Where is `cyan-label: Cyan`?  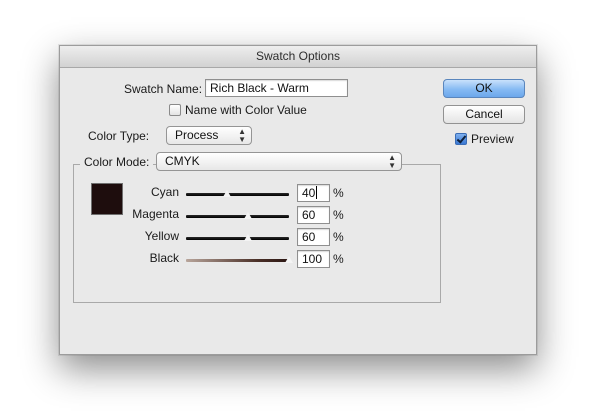
cyan-label: Cyan is located at coordinates (164, 192).